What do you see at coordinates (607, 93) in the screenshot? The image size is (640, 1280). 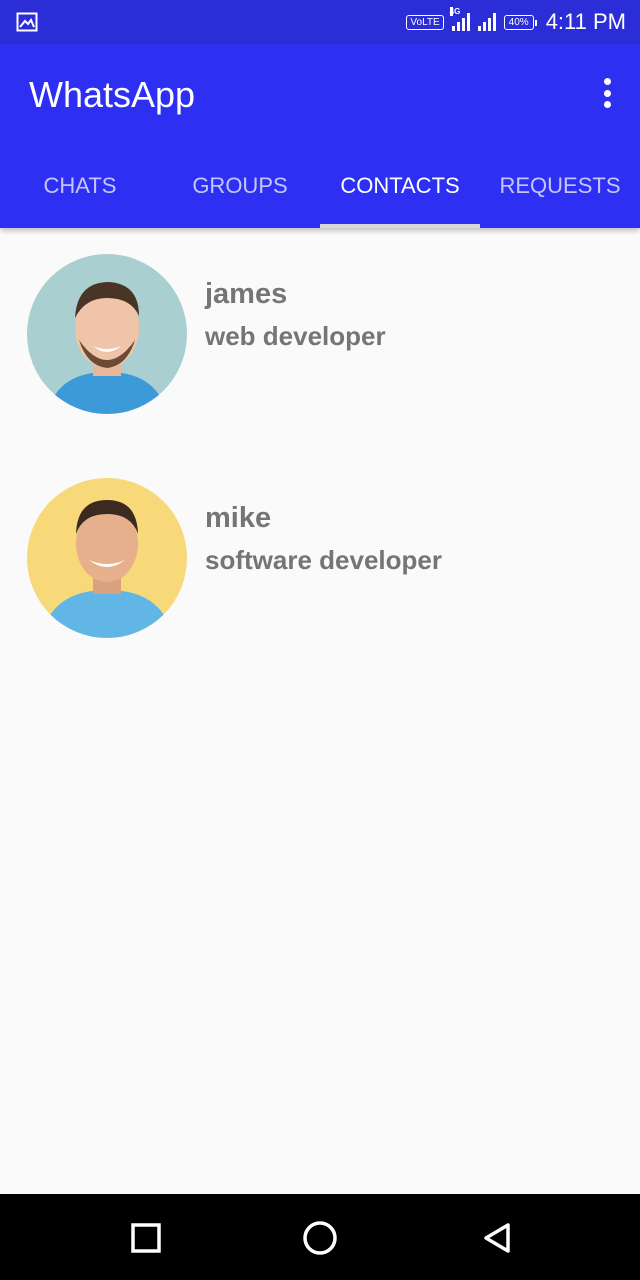 I see `overflow-menu-button` at bounding box center [607, 93].